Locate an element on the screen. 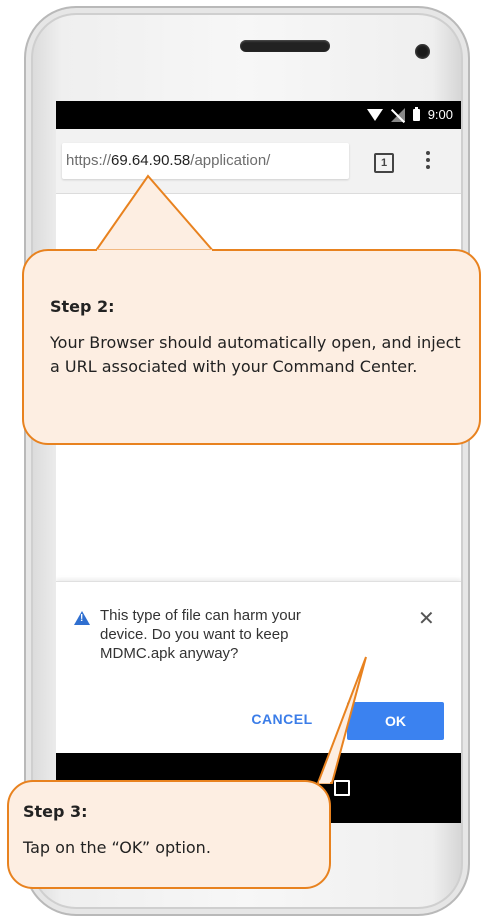 The height and width of the screenshot is (923, 481). warning-icon is located at coordinates (82, 618).